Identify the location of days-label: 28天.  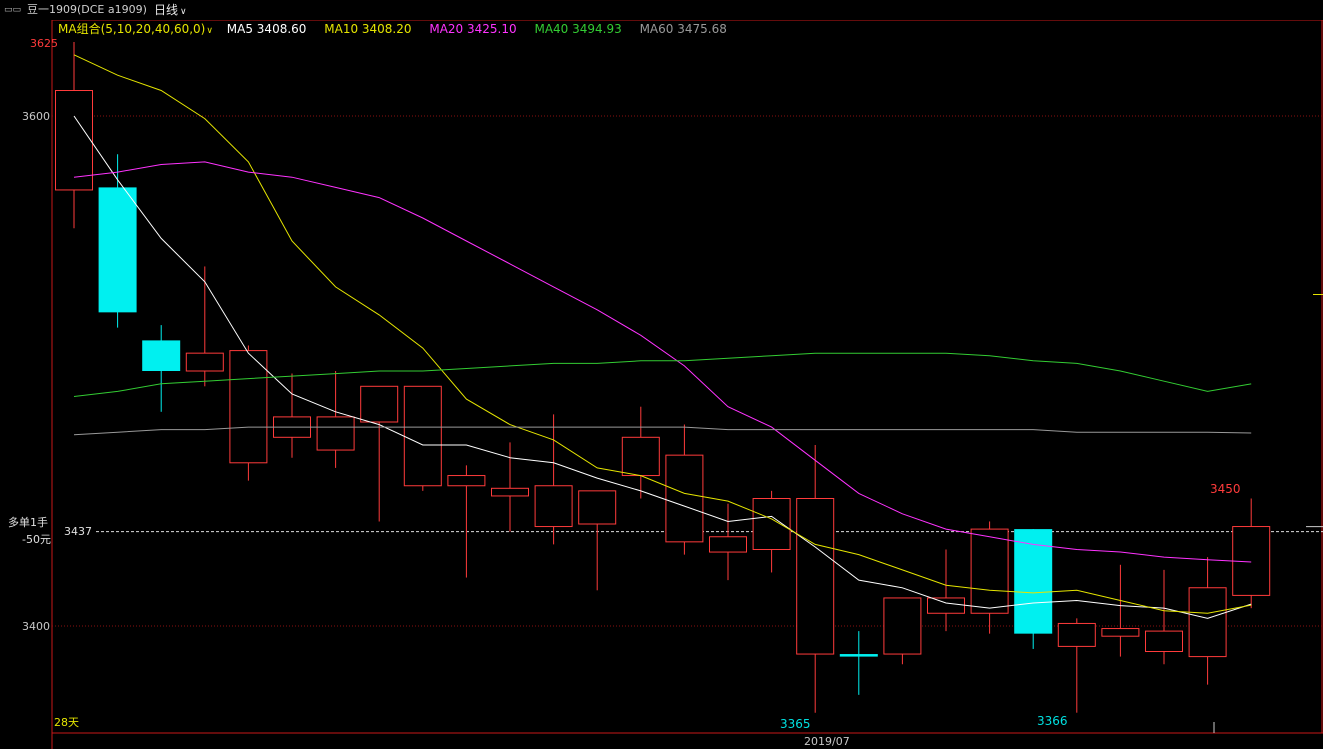
(66, 722).